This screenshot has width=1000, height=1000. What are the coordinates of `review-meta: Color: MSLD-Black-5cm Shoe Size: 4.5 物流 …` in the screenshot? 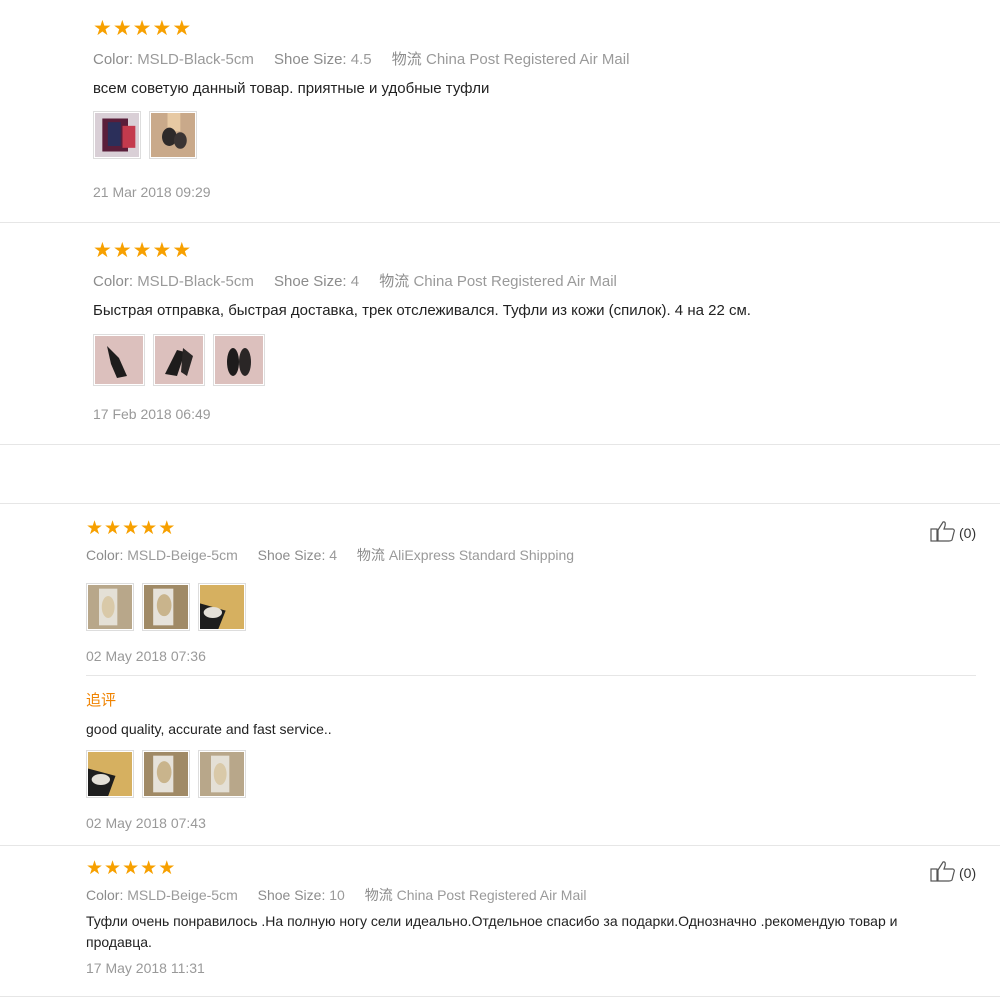 It's located at (361, 58).